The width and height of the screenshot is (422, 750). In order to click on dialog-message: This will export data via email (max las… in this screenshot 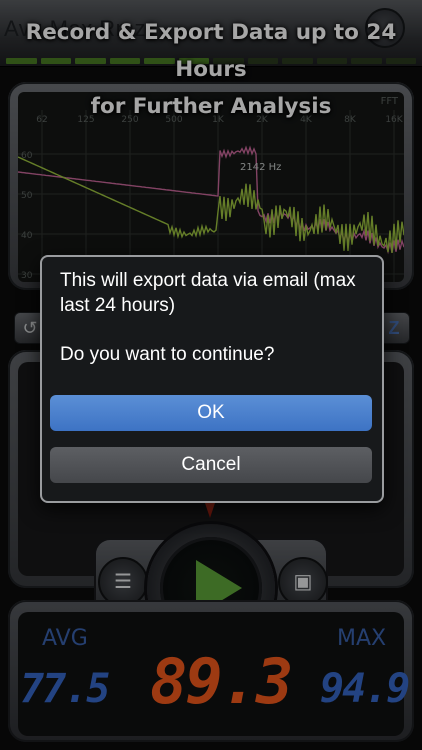, I will do `click(208, 293)`.